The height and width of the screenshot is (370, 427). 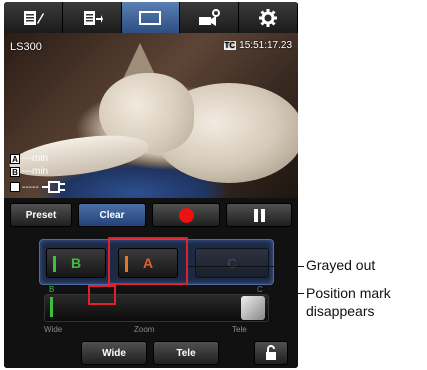 I want to click on grayed-out-leader-line, so click(x=246, y=266).